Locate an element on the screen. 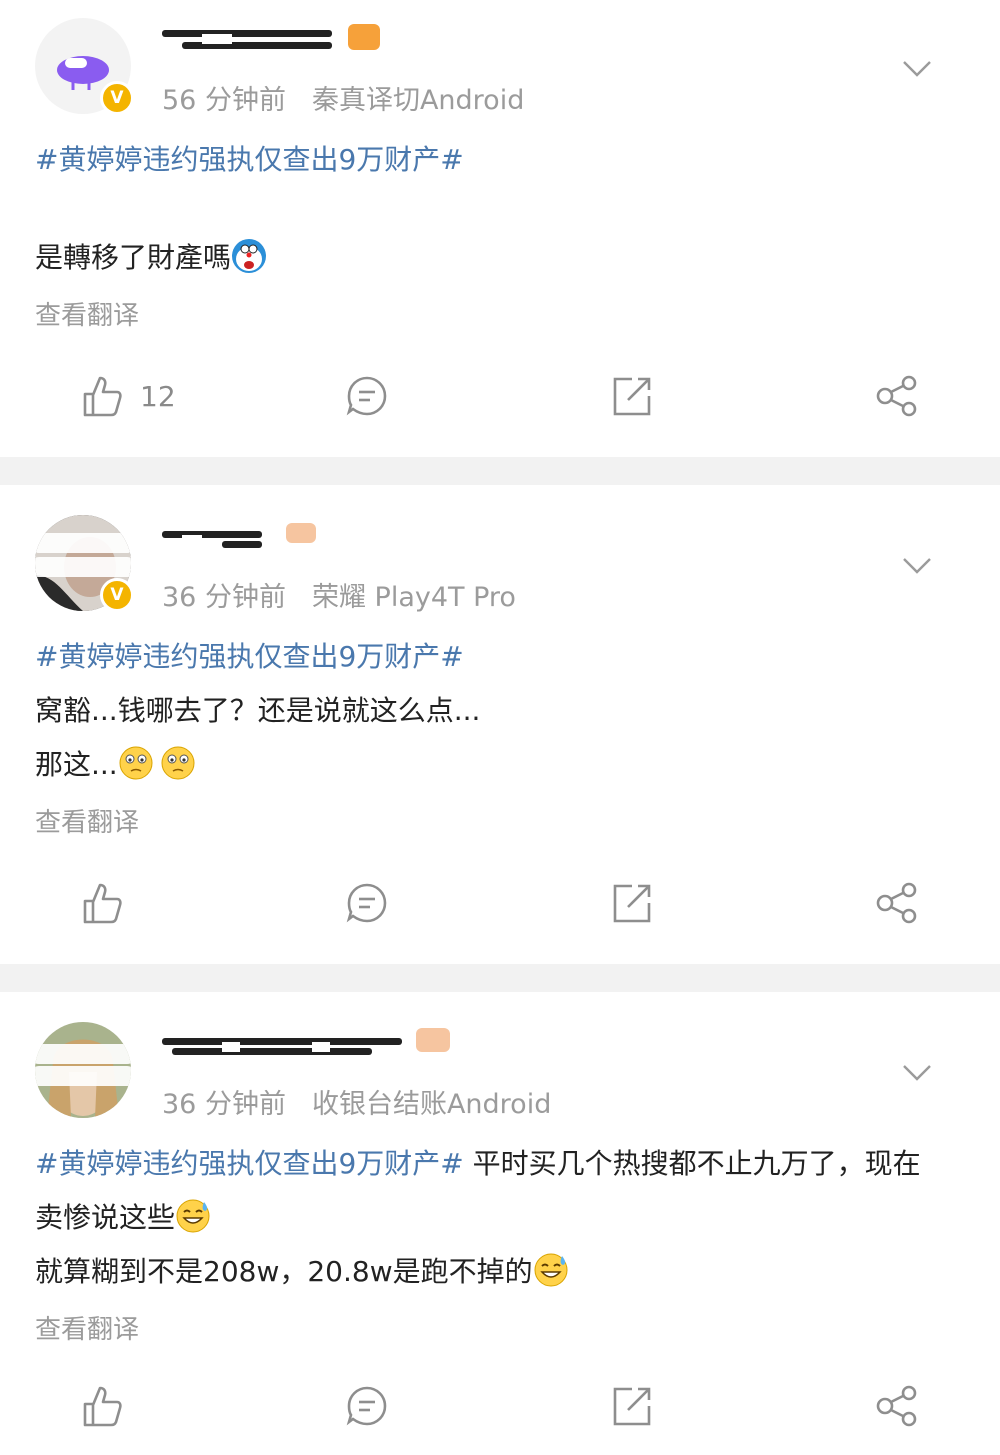  post-device: 荣耀 Play4T Pro is located at coordinates (413, 597).